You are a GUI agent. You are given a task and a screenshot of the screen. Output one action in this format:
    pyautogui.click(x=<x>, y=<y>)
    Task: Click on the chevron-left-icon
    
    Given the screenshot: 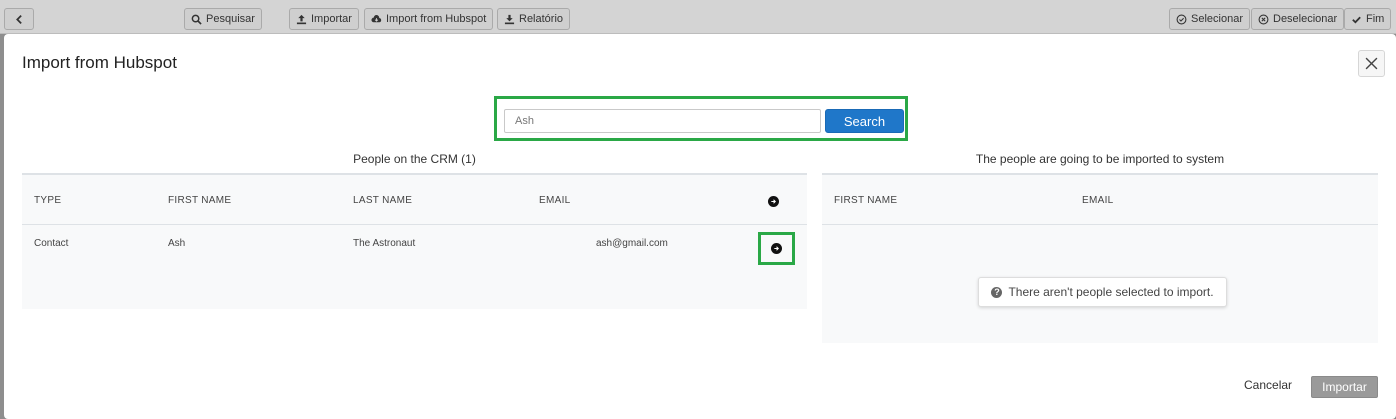 What is the action you would take?
    pyautogui.click(x=18, y=19)
    